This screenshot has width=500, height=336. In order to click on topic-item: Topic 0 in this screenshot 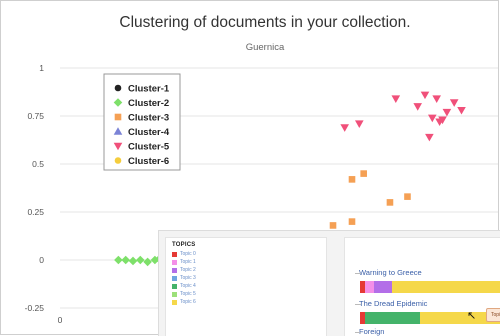, I will do `click(246, 254)`.